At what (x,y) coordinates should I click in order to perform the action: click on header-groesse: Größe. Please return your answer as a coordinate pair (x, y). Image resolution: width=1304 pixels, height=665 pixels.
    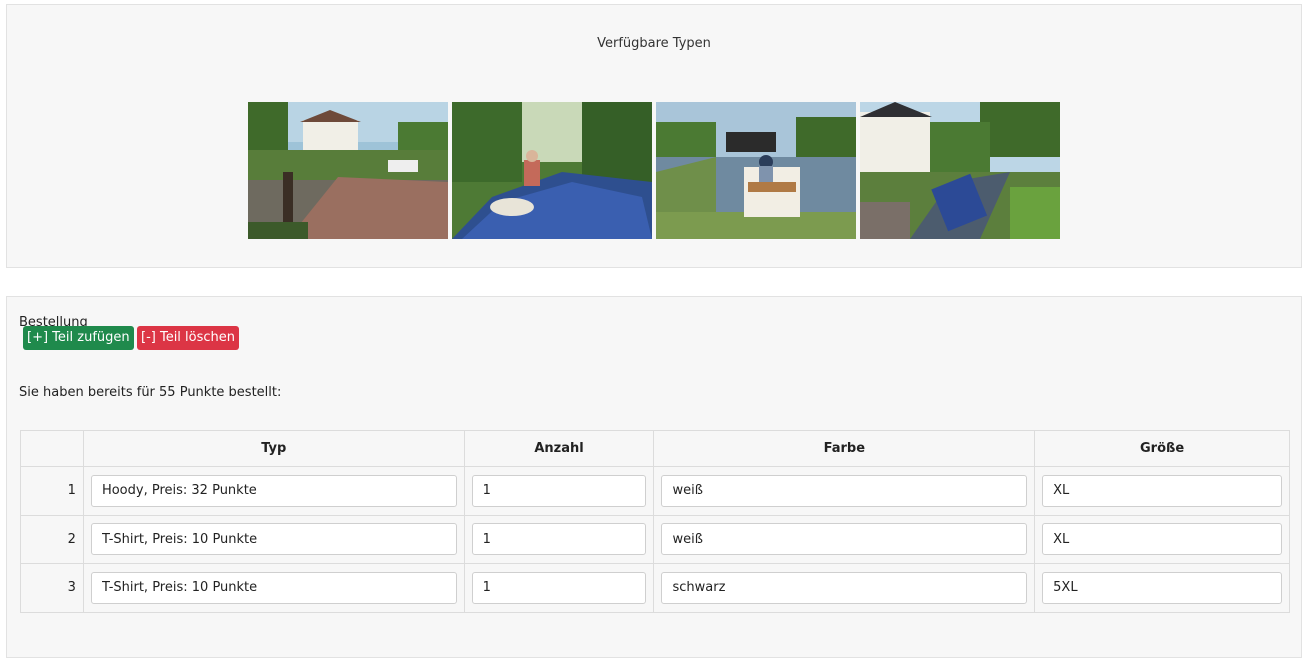
    Looking at the image, I should click on (1162, 448).